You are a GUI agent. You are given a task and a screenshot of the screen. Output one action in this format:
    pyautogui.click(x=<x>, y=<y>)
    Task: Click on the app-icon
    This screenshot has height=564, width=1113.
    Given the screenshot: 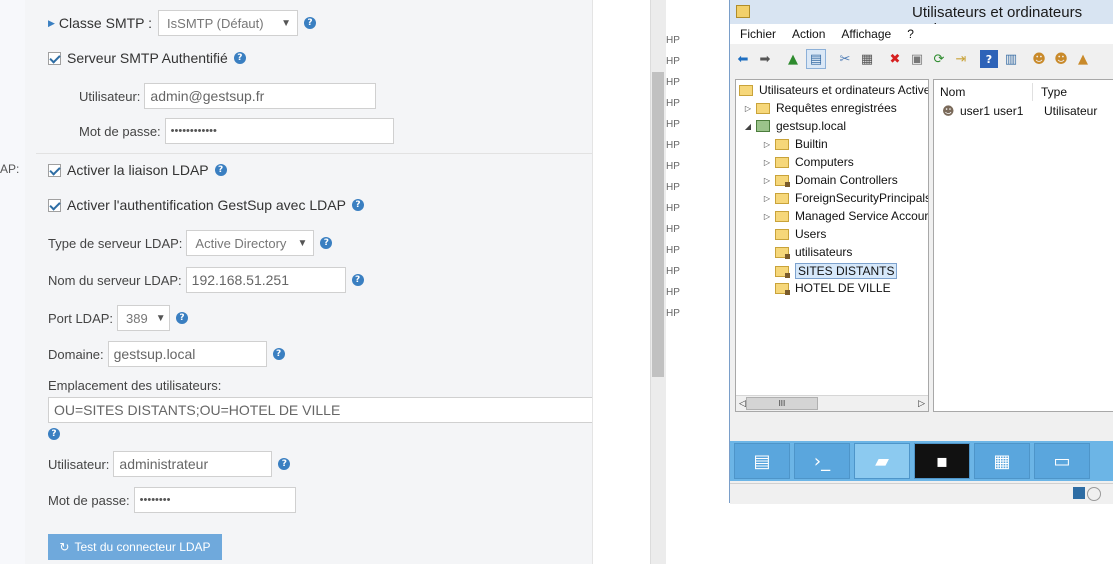 What is the action you would take?
    pyautogui.click(x=743, y=11)
    